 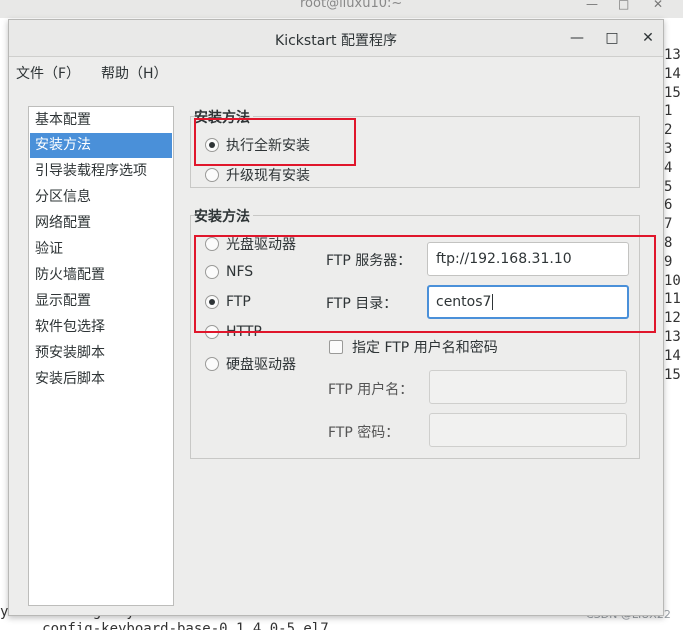 I want to click on sidebar-item-partition: 分区信息, so click(x=101, y=197).